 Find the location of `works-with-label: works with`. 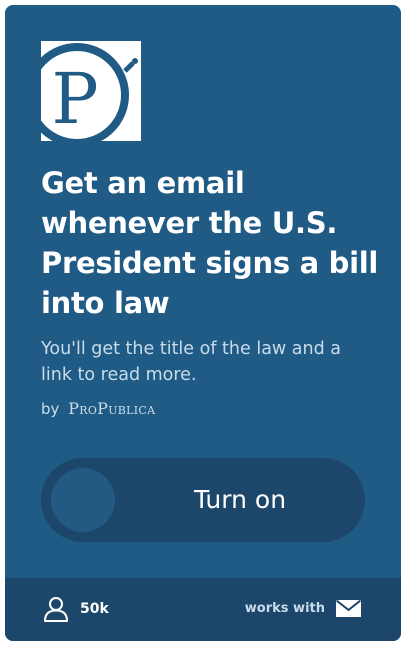

works-with-label: works with is located at coordinates (284, 608).